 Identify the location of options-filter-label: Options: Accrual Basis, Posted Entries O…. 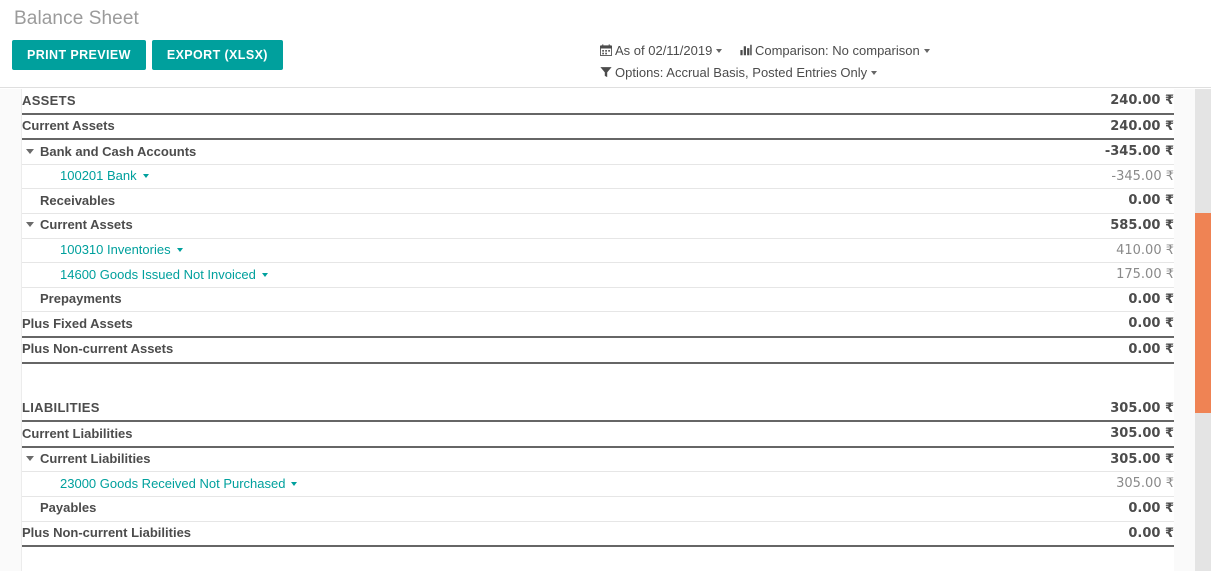
(741, 72).